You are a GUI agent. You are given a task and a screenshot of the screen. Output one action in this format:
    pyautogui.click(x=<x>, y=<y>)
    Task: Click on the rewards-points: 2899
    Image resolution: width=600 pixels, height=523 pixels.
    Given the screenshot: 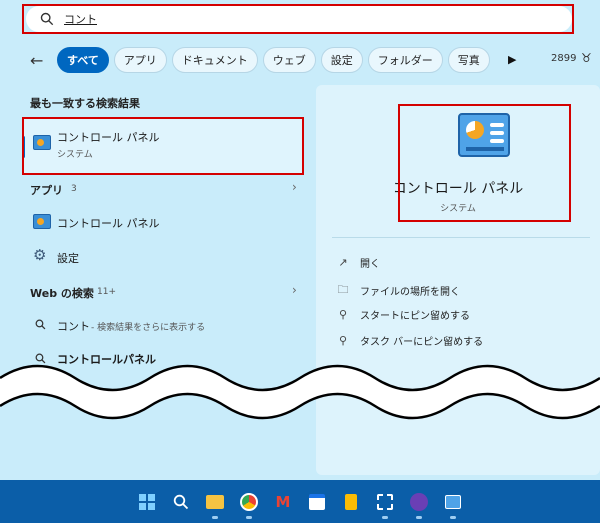 What is the action you would take?
    pyautogui.click(x=564, y=58)
    